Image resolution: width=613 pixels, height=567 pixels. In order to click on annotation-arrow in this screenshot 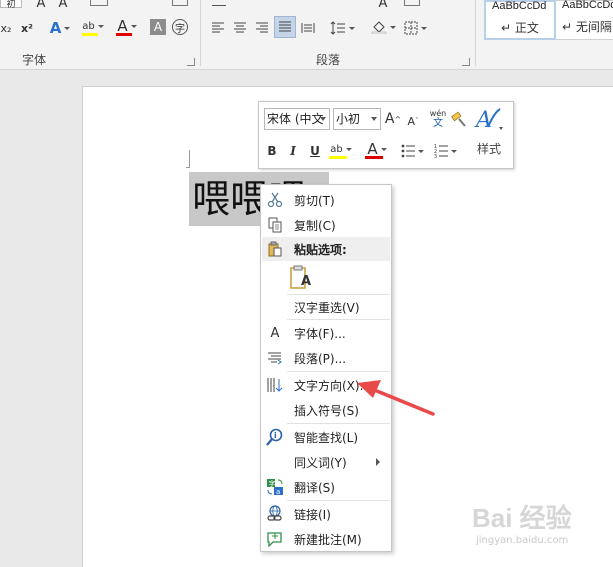, I will do `click(396, 398)`.